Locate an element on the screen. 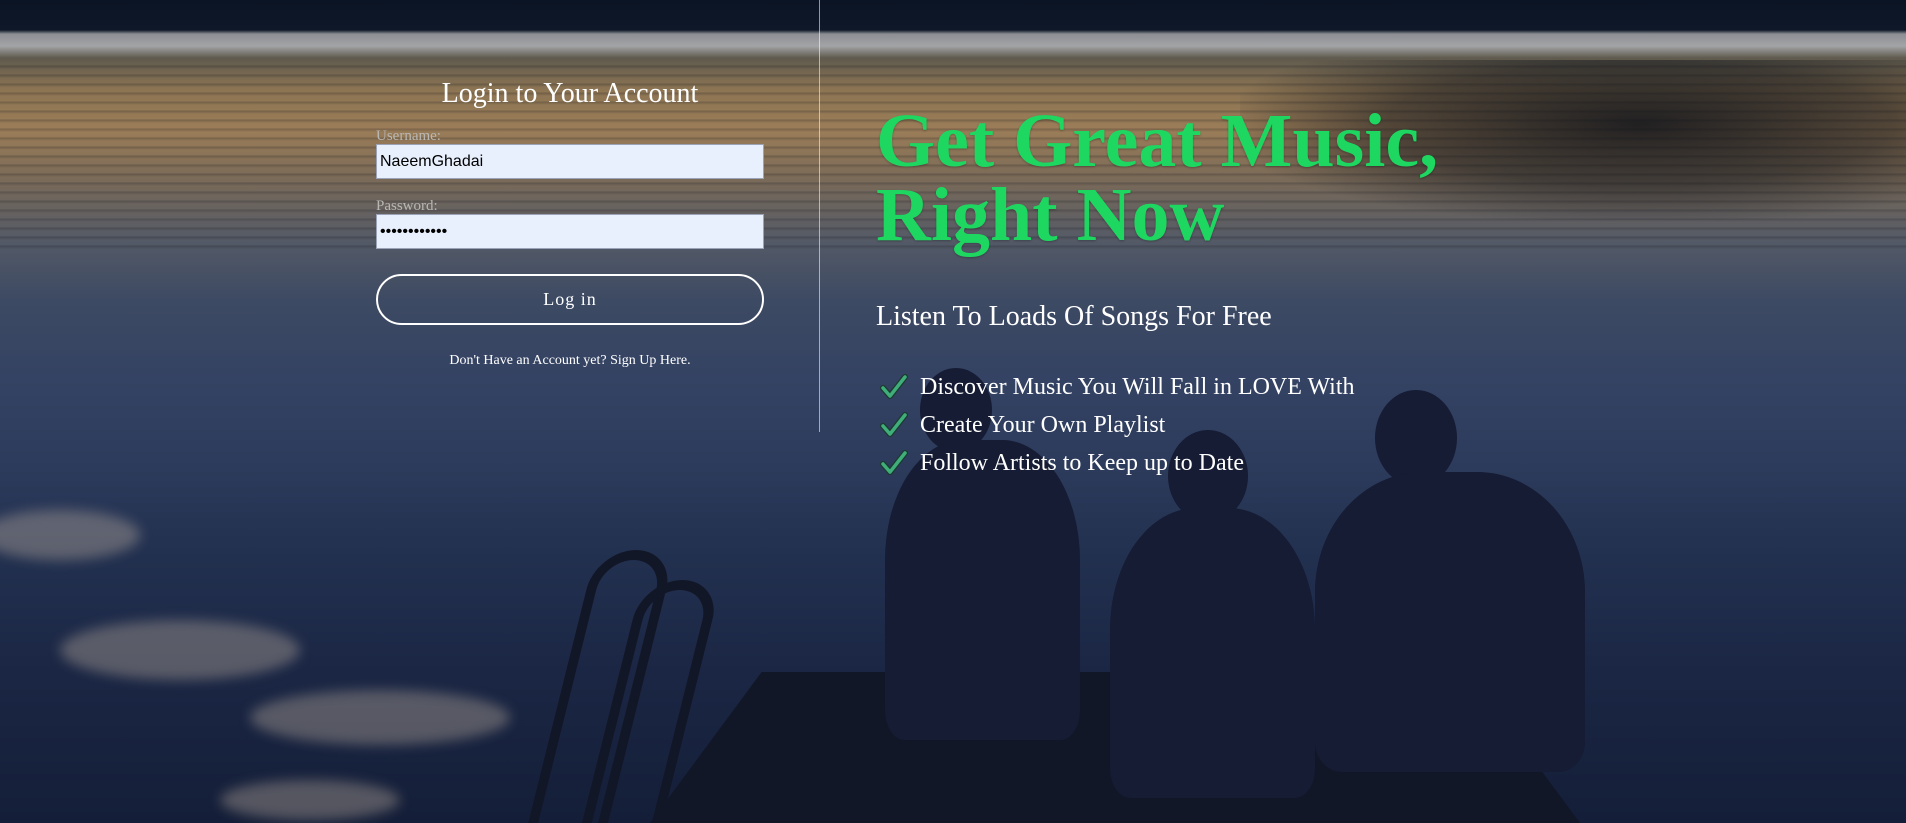 The width and height of the screenshot is (1906, 823). hero-title: Get Great Music, Right Now is located at coordinates (1326, 178).